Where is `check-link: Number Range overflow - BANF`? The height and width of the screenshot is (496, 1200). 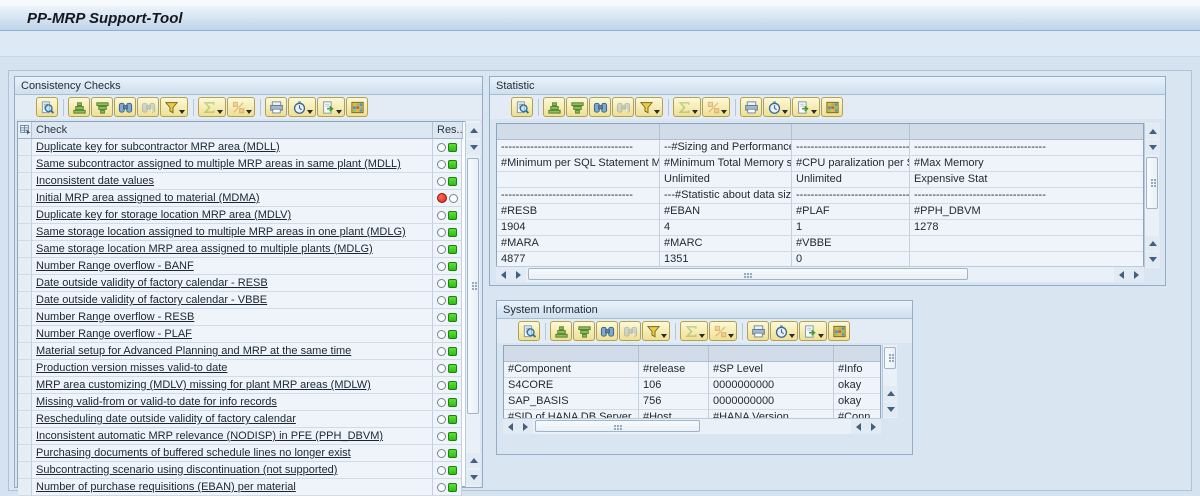 check-link: Number Range overflow - BANF is located at coordinates (115, 266).